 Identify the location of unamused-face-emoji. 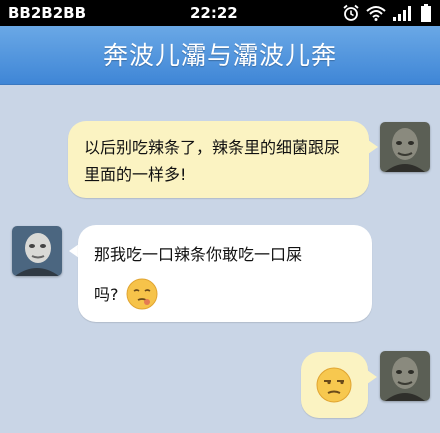
(334, 385).